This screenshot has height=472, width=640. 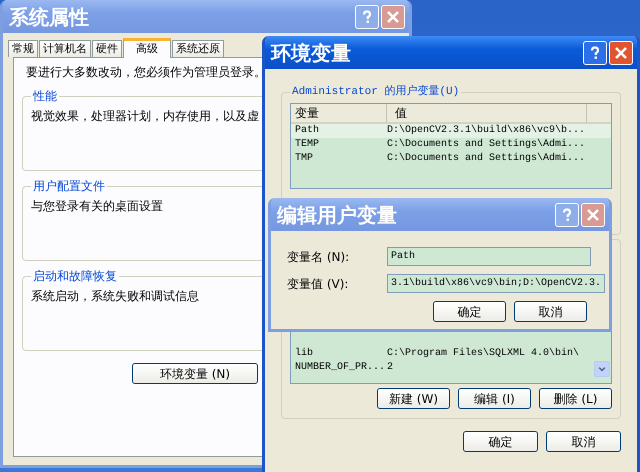 What do you see at coordinates (304, 354) in the screenshot?
I see `variable-name: lib` at bounding box center [304, 354].